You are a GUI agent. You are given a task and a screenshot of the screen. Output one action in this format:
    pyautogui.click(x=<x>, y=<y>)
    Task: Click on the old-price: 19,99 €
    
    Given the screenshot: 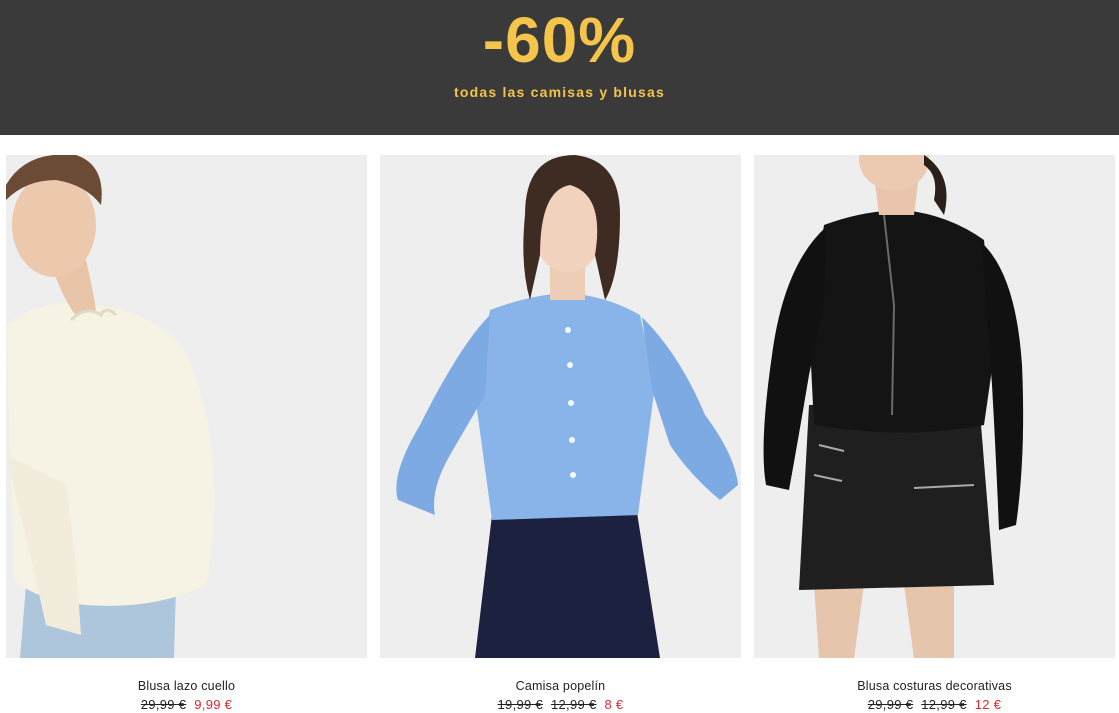 What is the action you would take?
    pyautogui.click(x=520, y=704)
    